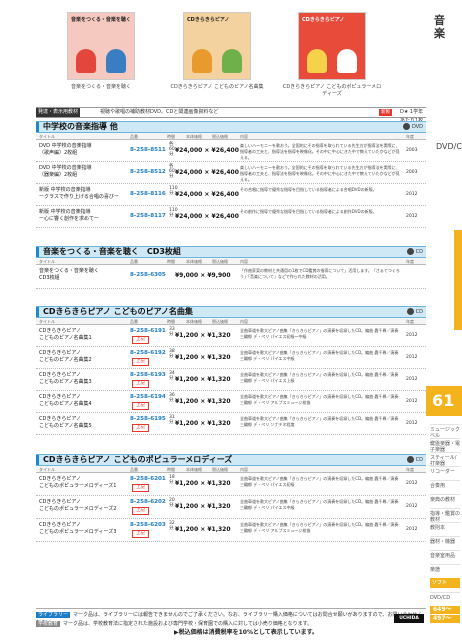  Describe the element at coordinates (445, 498) in the screenshot. I see `sidebar-item: 楽典の教材` at that location.